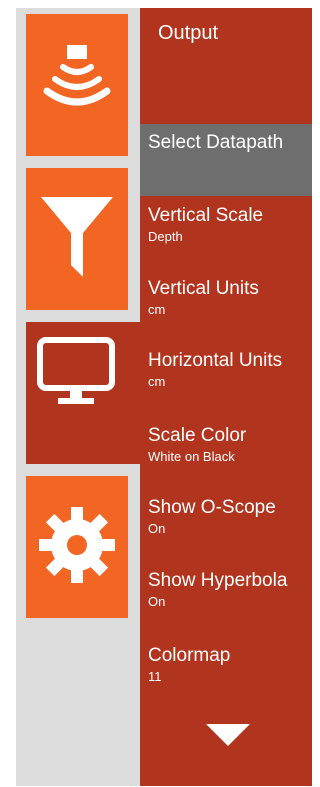  What do you see at coordinates (216, 142) in the screenshot?
I see `select-datapath-label: Select Datapath` at bounding box center [216, 142].